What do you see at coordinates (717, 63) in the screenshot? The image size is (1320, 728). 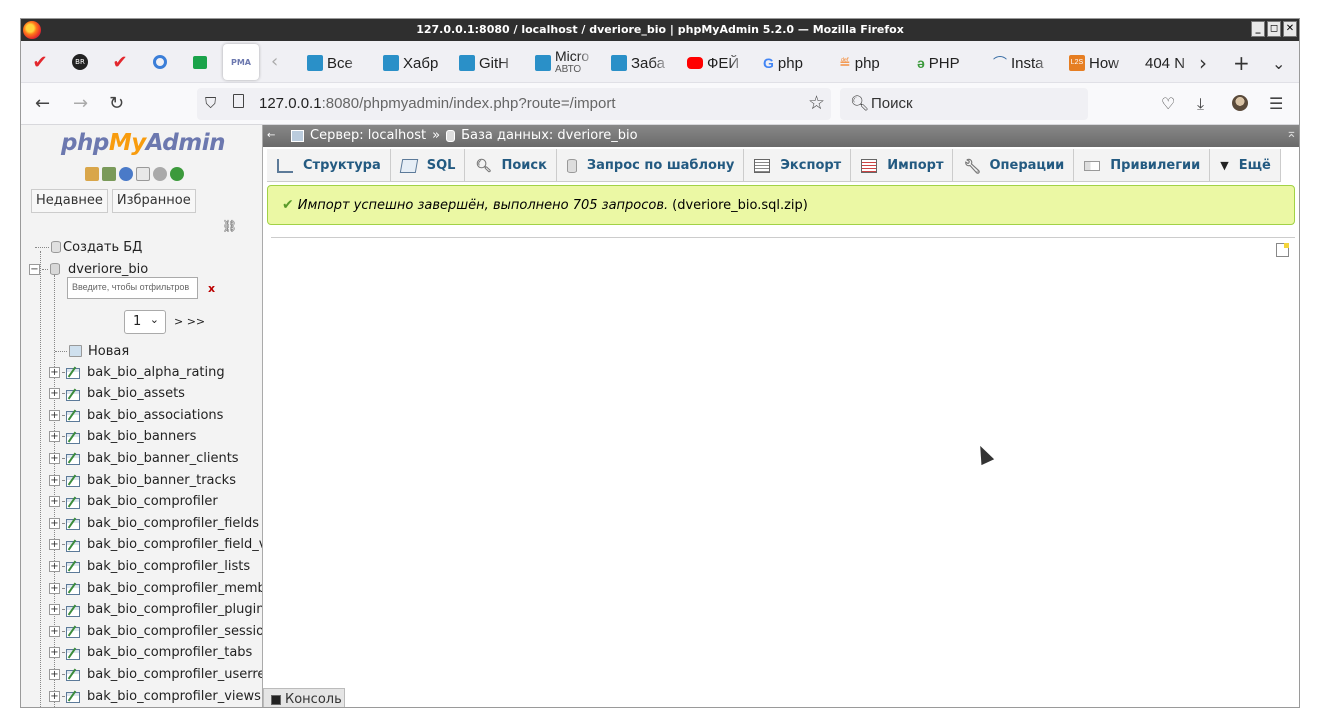 I see `bookmark-tab-6: ФЕЙ` at bounding box center [717, 63].